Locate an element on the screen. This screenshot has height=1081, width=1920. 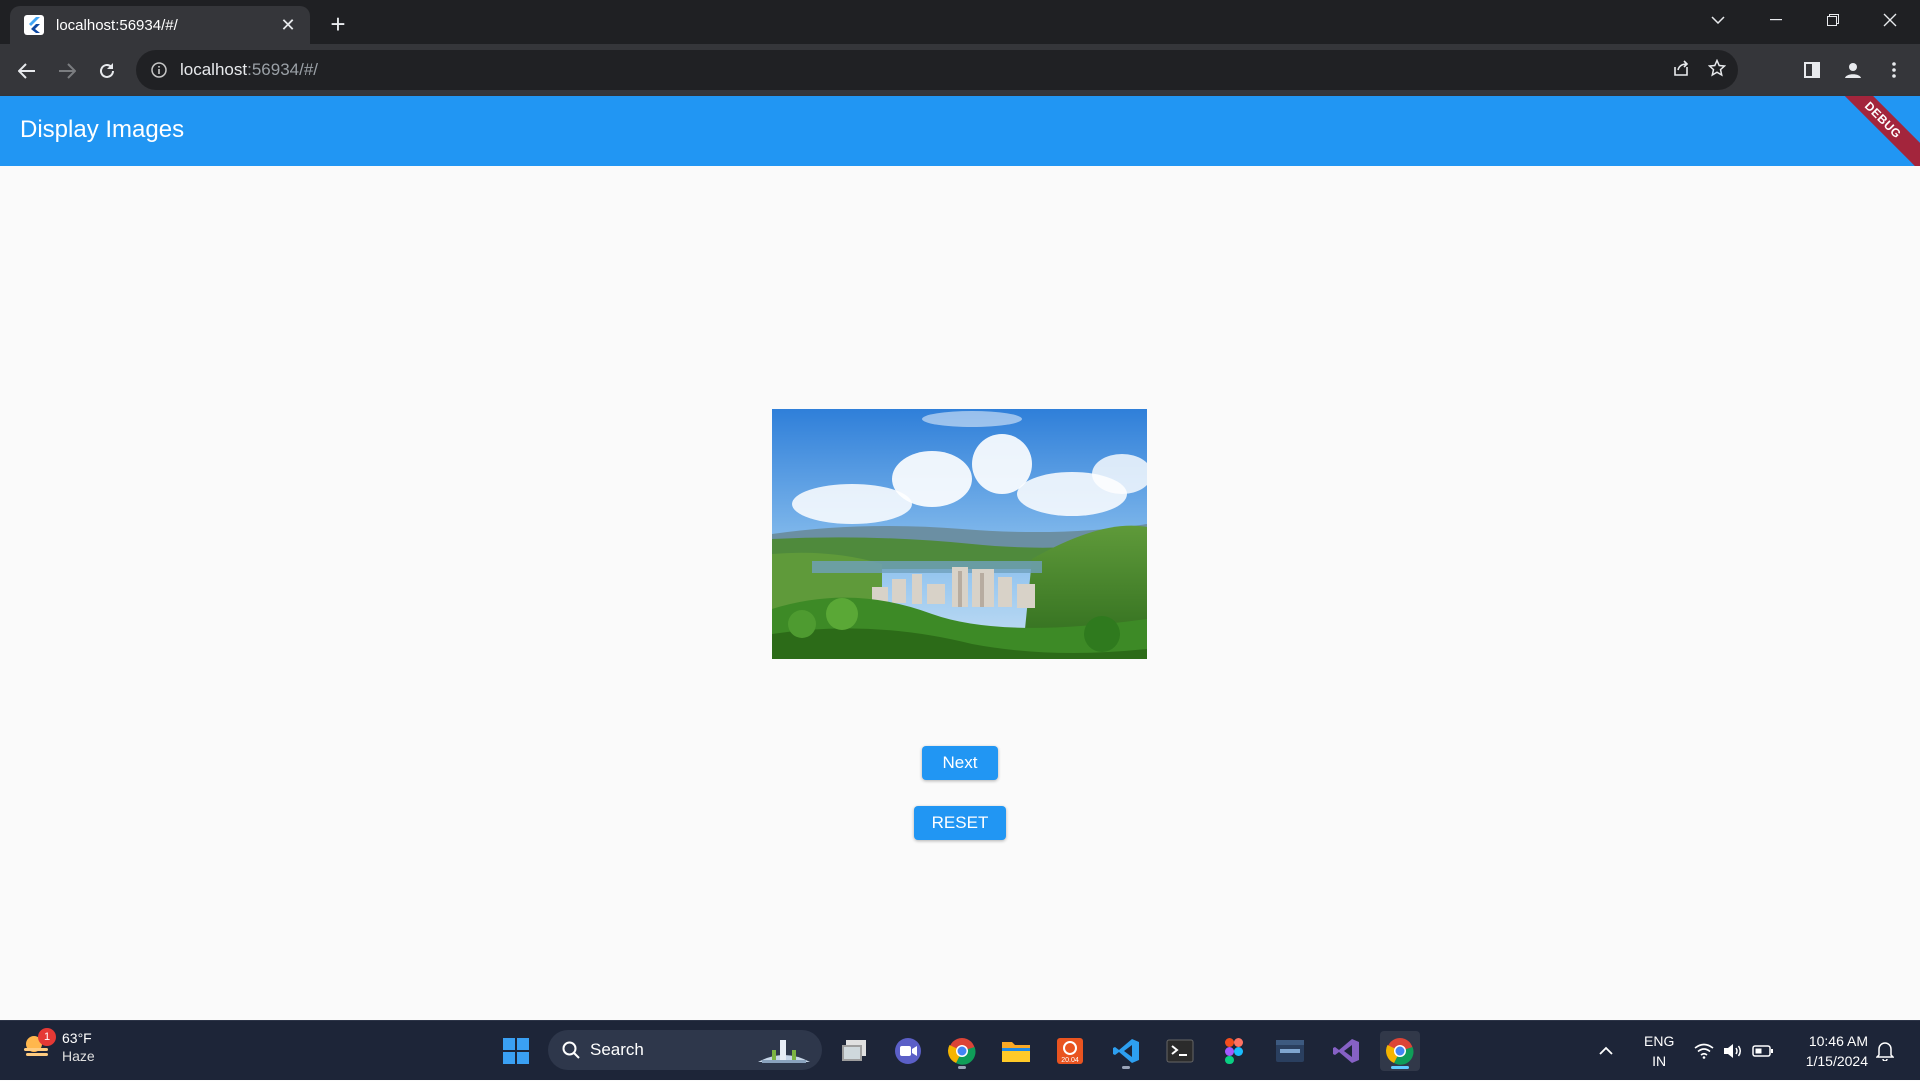
minimize-icon is located at coordinates (1776, 20).